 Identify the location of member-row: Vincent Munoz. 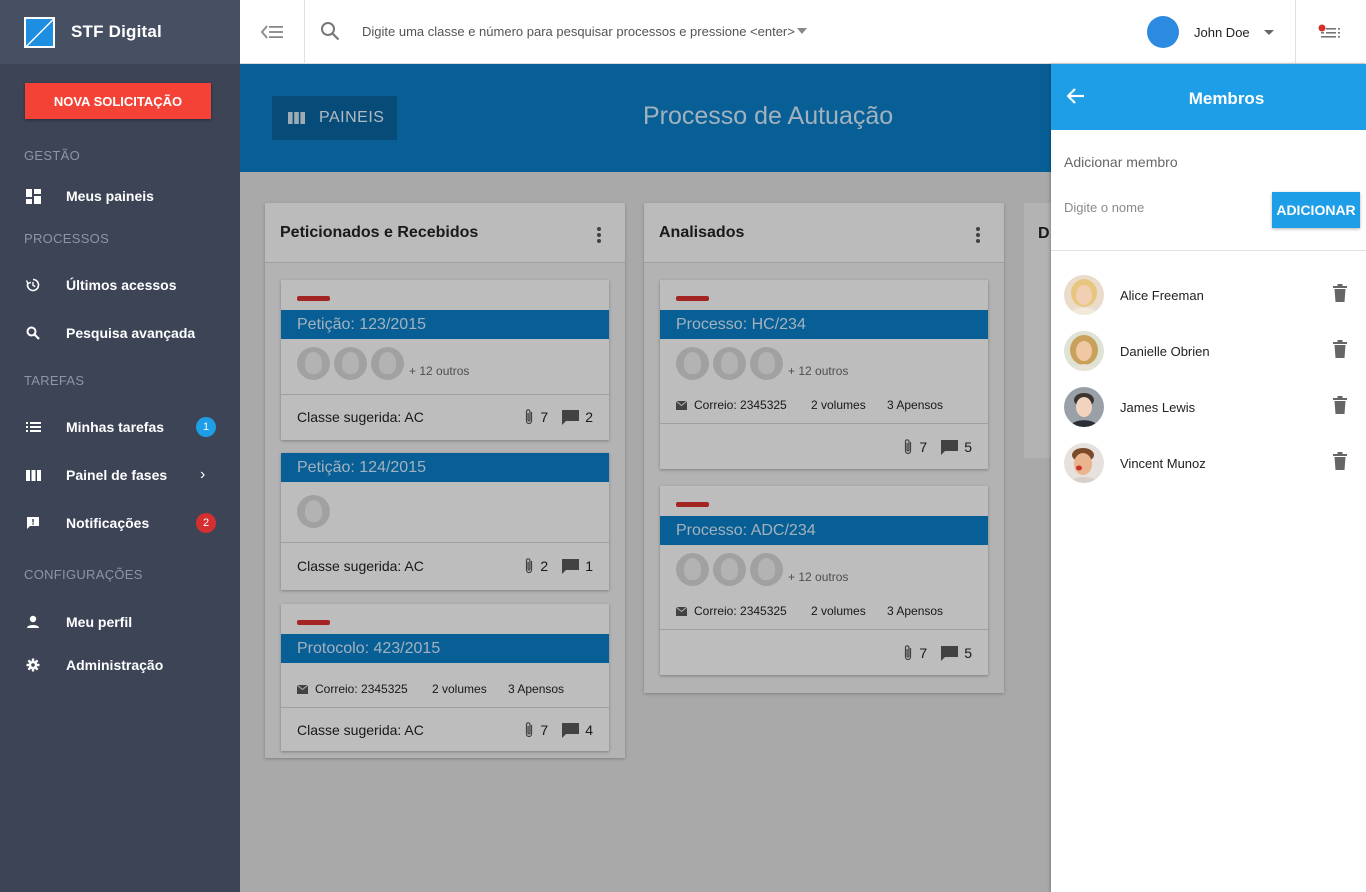
(1208, 463).